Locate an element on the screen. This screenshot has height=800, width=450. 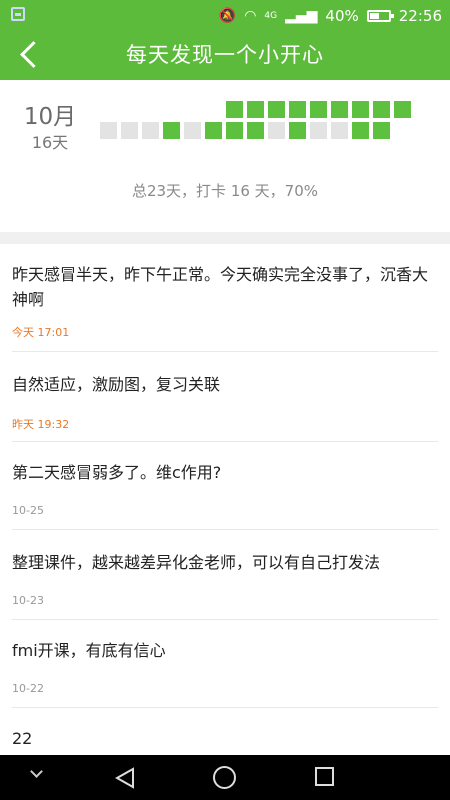
entry-time: 10-23 is located at coordinates (28, 600).